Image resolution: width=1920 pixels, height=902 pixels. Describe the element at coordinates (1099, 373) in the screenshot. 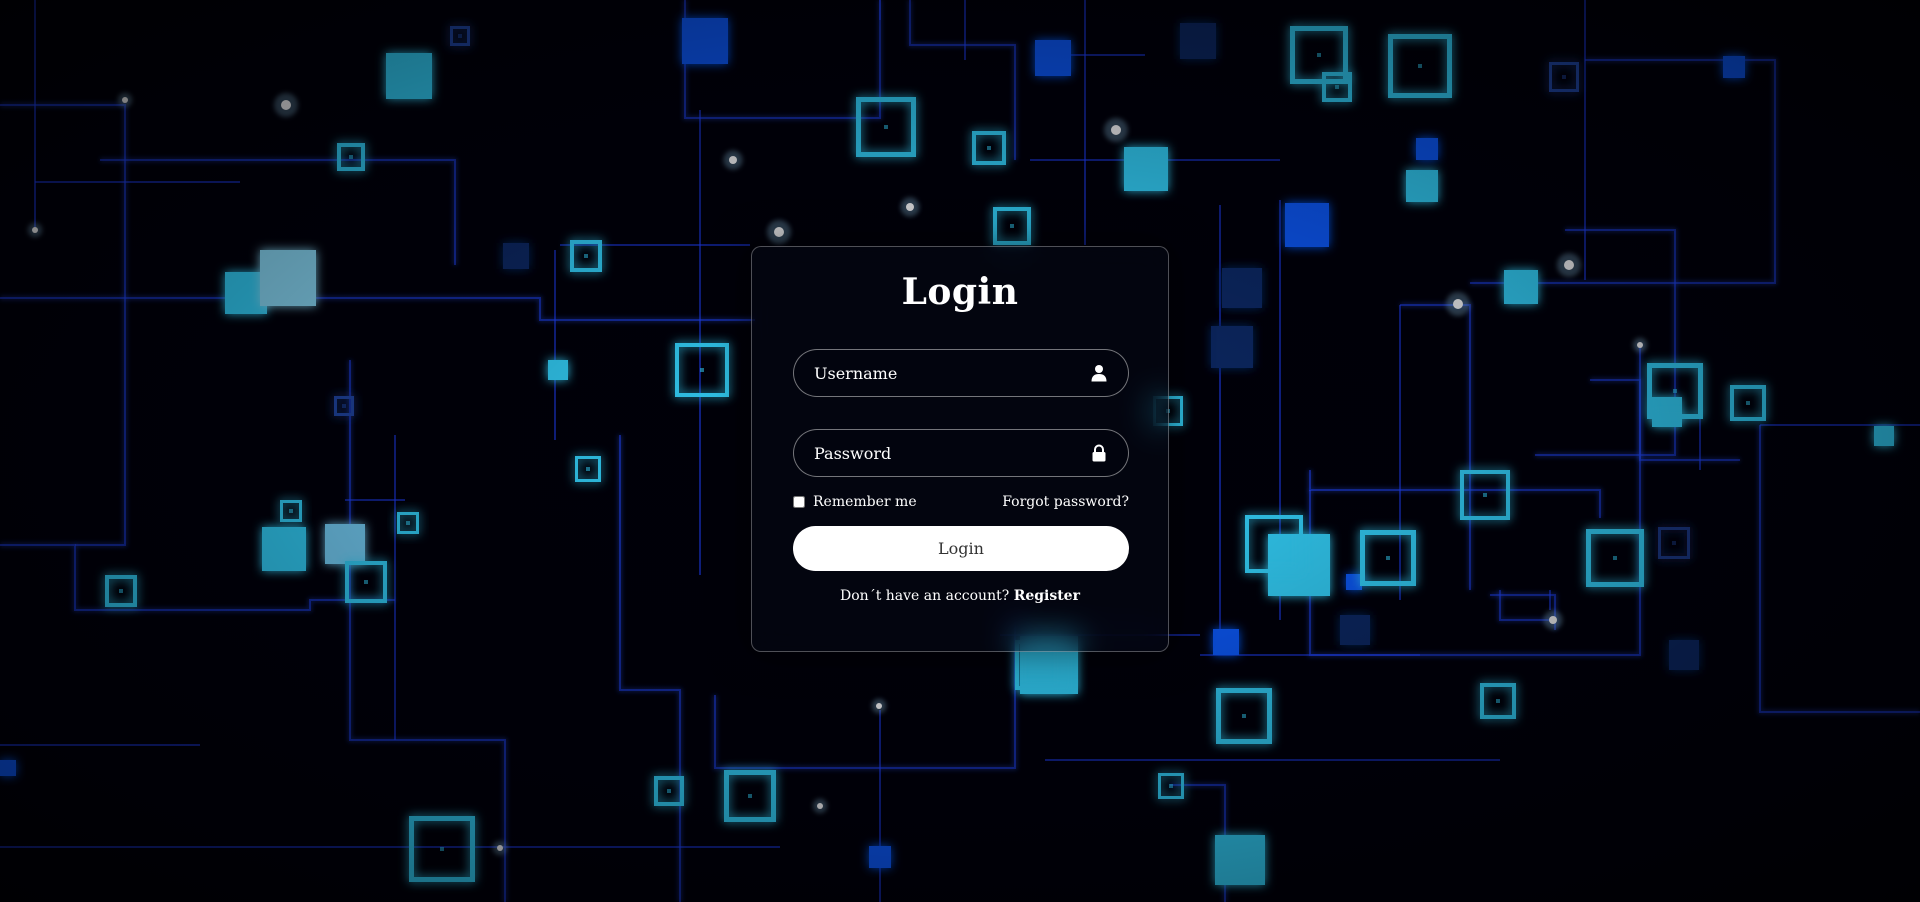

I see `user-icon` at that location.